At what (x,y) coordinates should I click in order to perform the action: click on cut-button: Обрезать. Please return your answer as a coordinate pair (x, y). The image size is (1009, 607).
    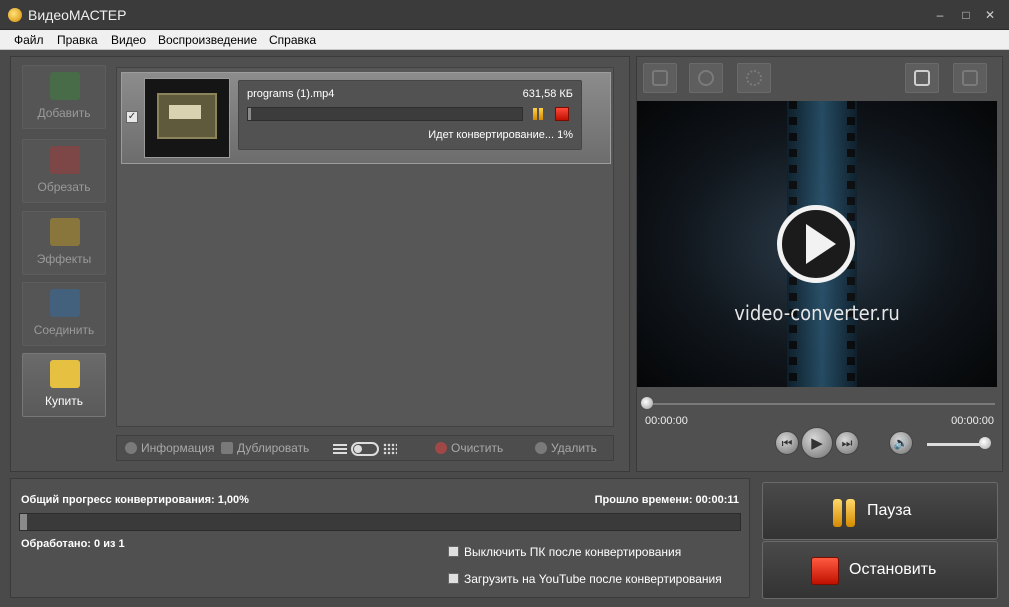
    Looking at the image, I should click on (64, 171).